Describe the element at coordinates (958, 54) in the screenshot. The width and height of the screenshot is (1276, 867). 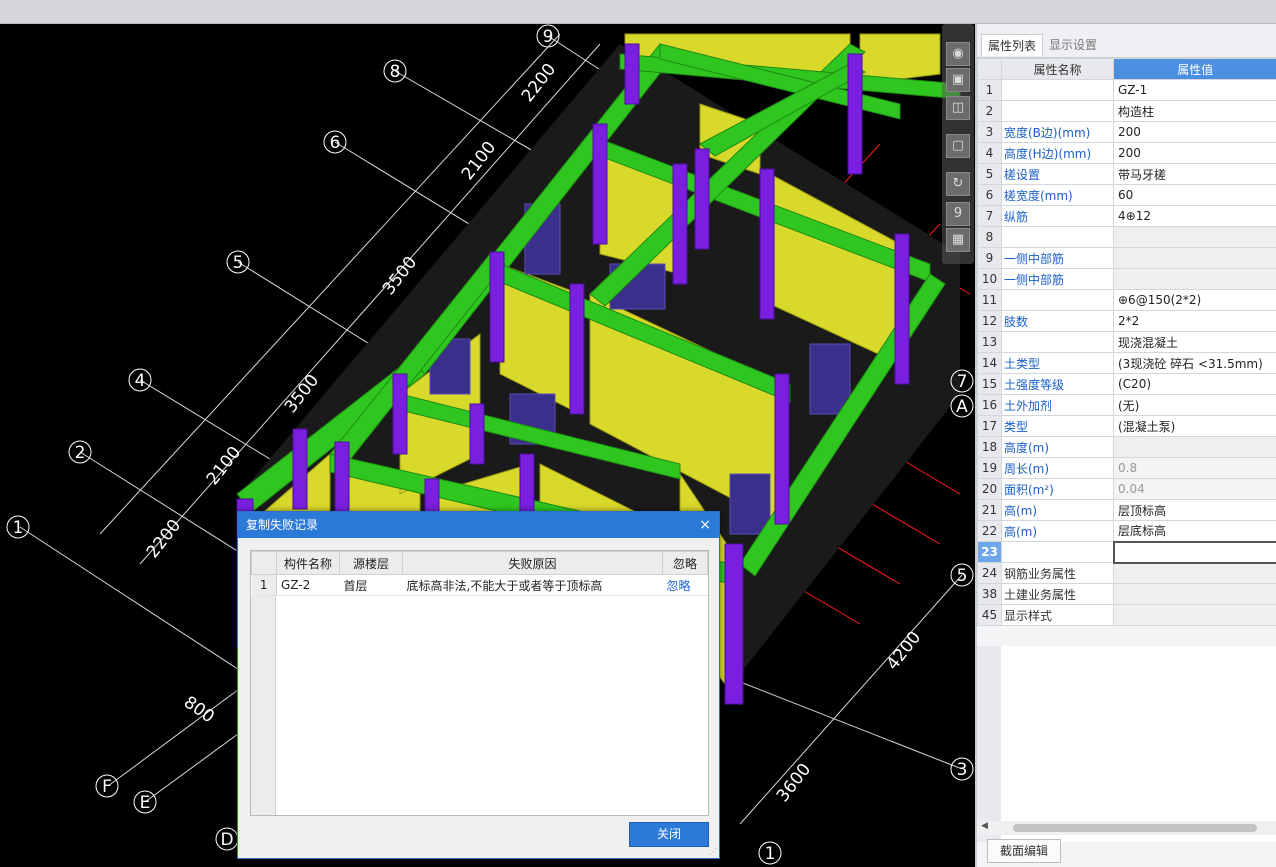
I see `orbit-icon: ◉` at that location.